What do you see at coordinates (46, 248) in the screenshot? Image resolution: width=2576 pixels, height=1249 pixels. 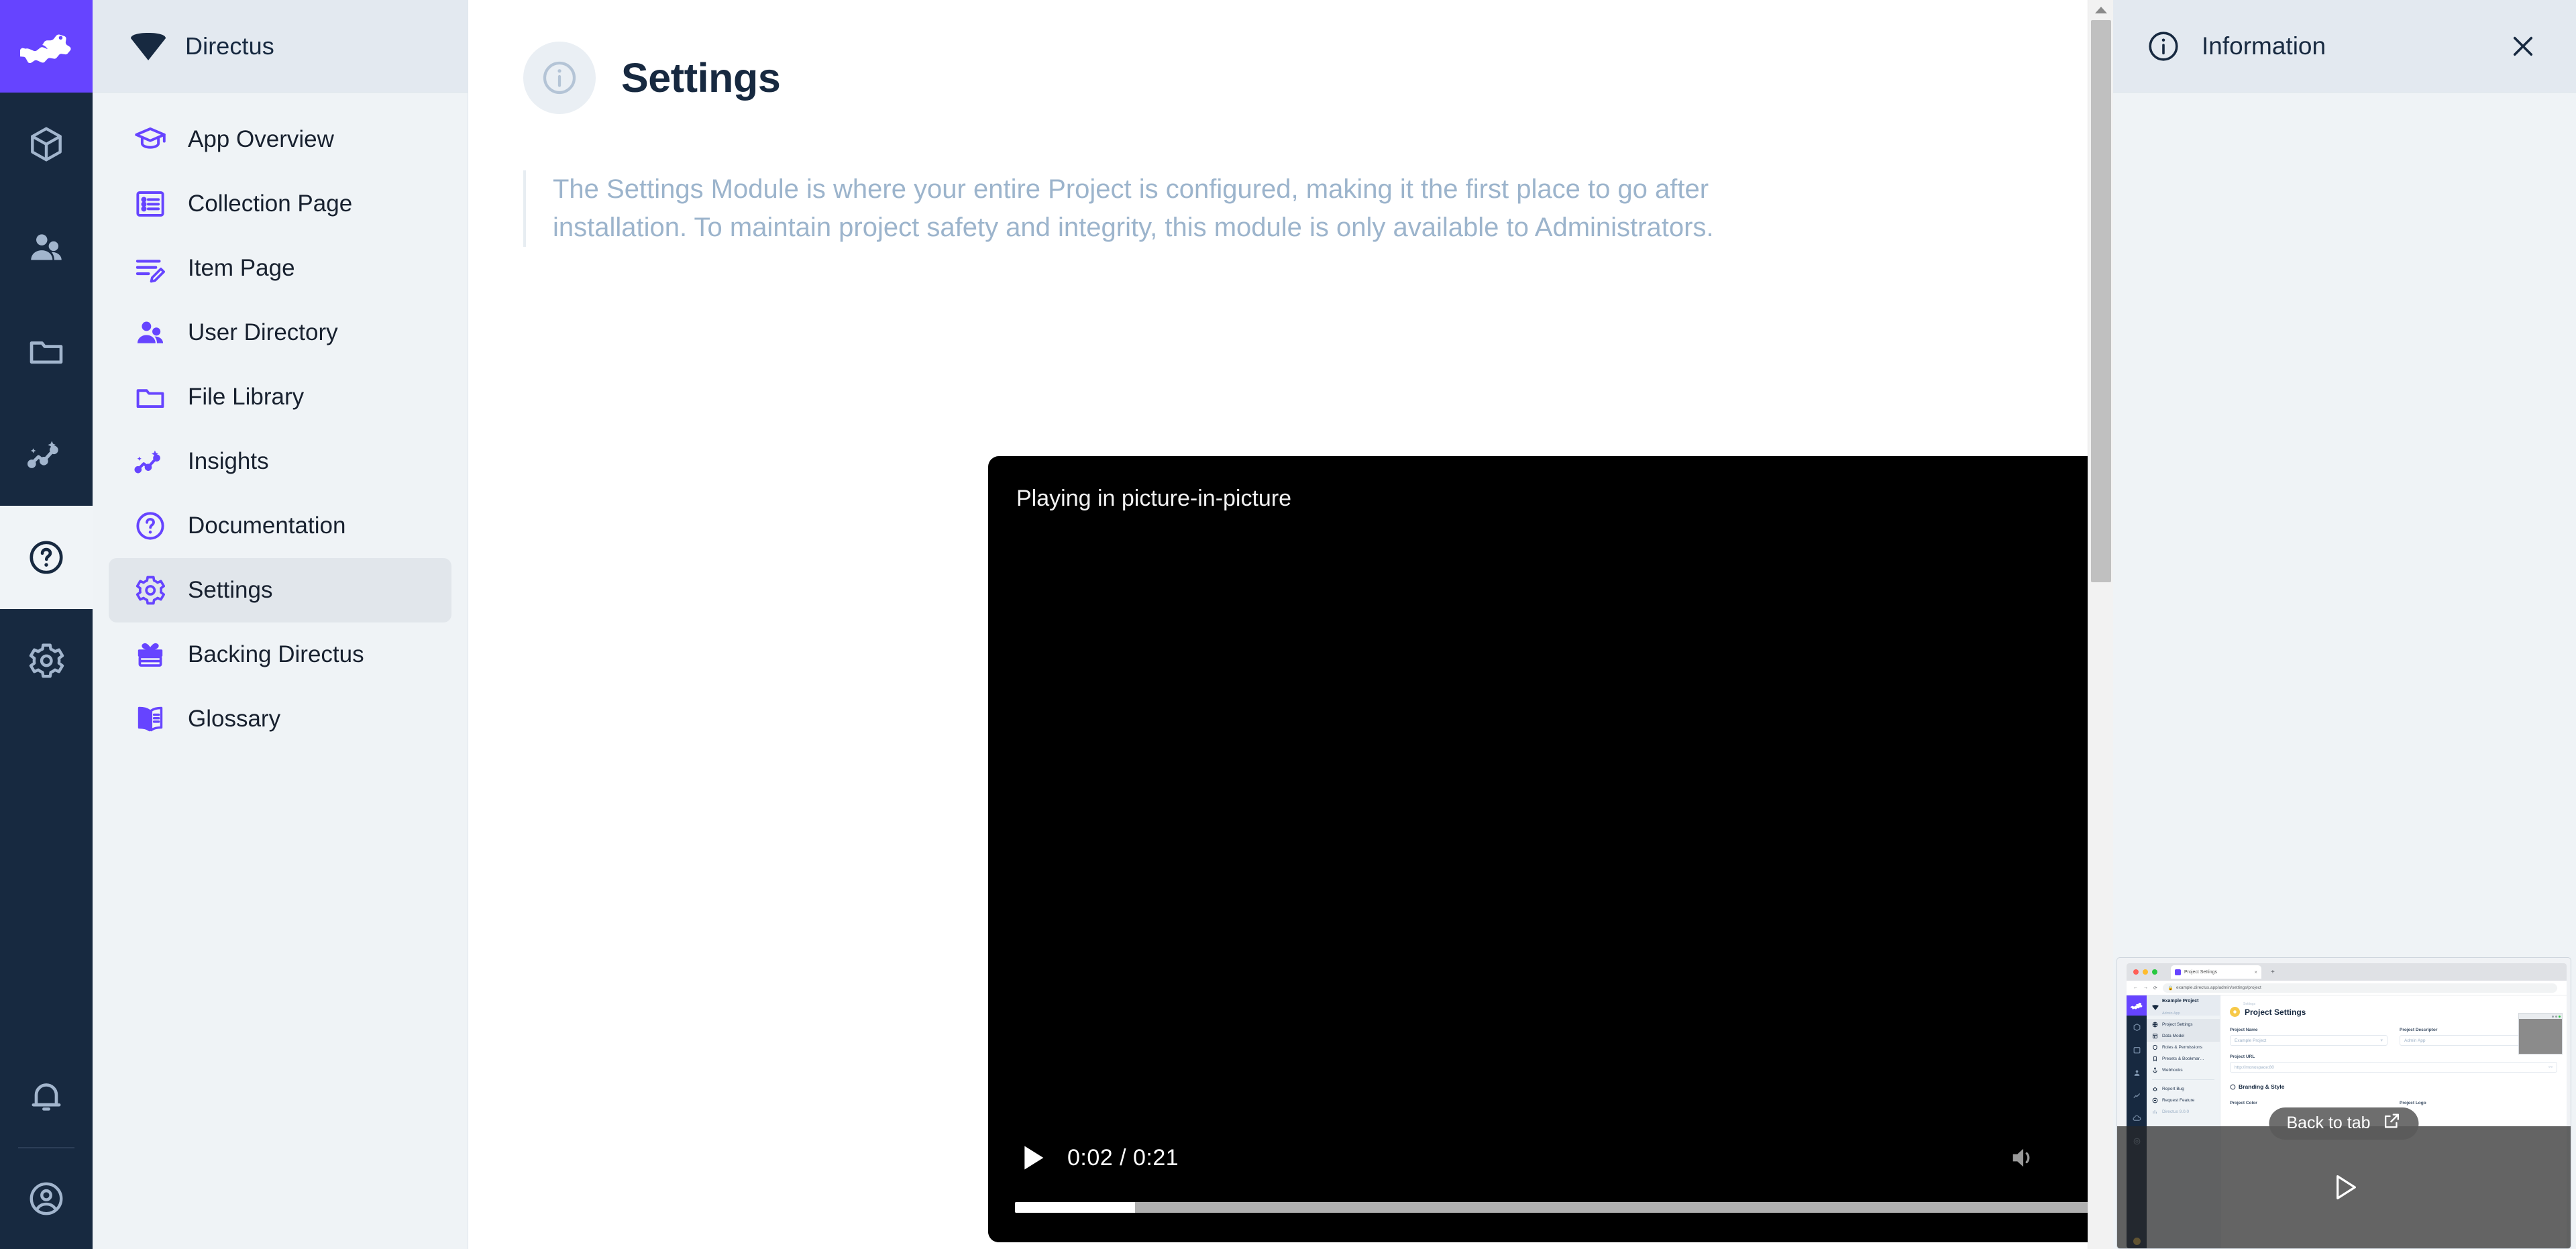 I see `module-rail-item-user-directory` at bounding box center [46, 248].